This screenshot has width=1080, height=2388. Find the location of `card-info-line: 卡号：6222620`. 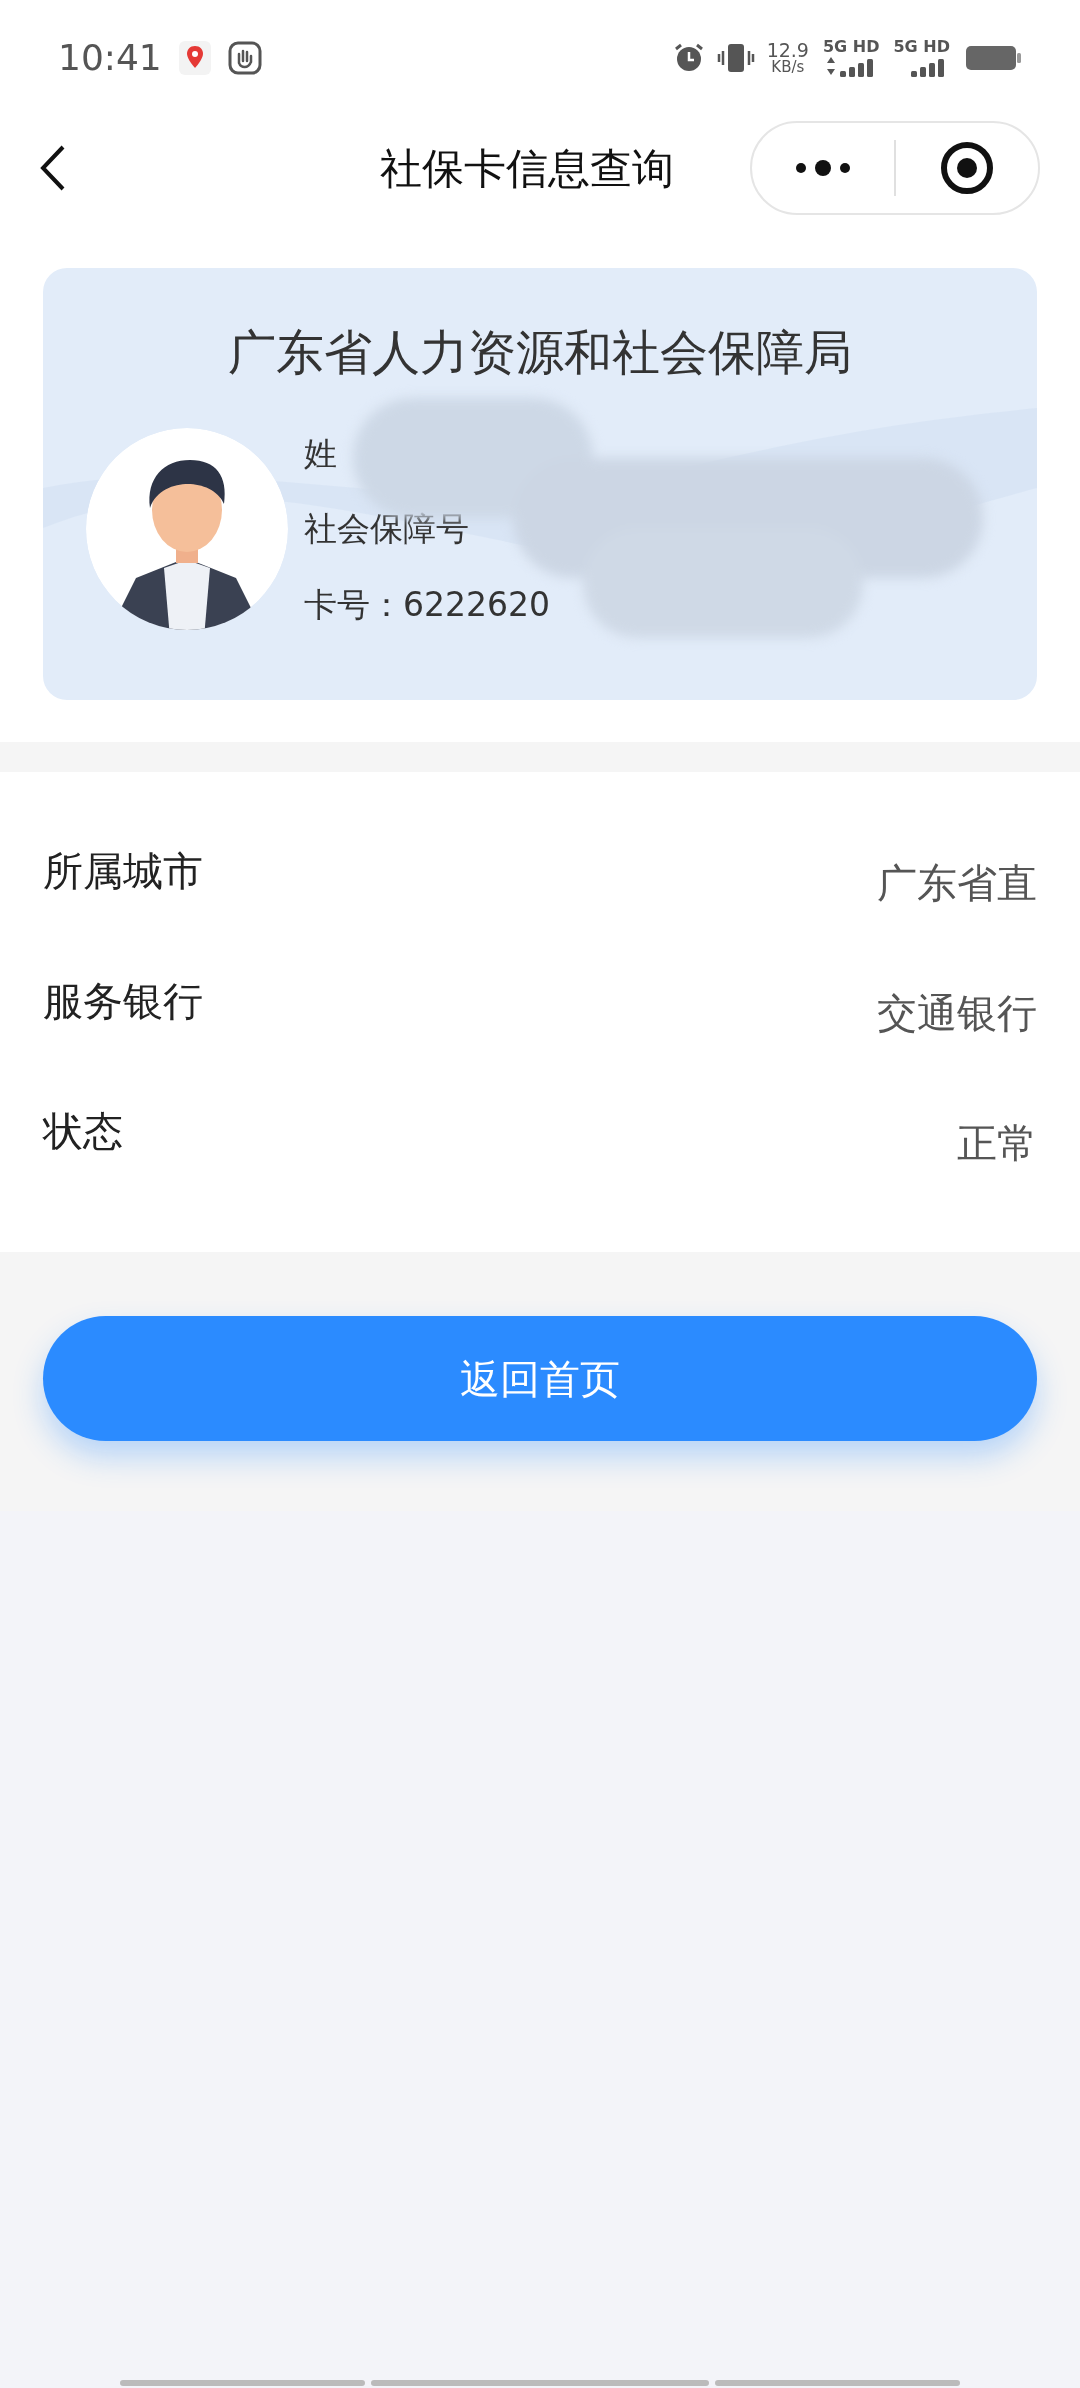

card-info-line: 卡号：6222620 is located at coordinates (427, 604).